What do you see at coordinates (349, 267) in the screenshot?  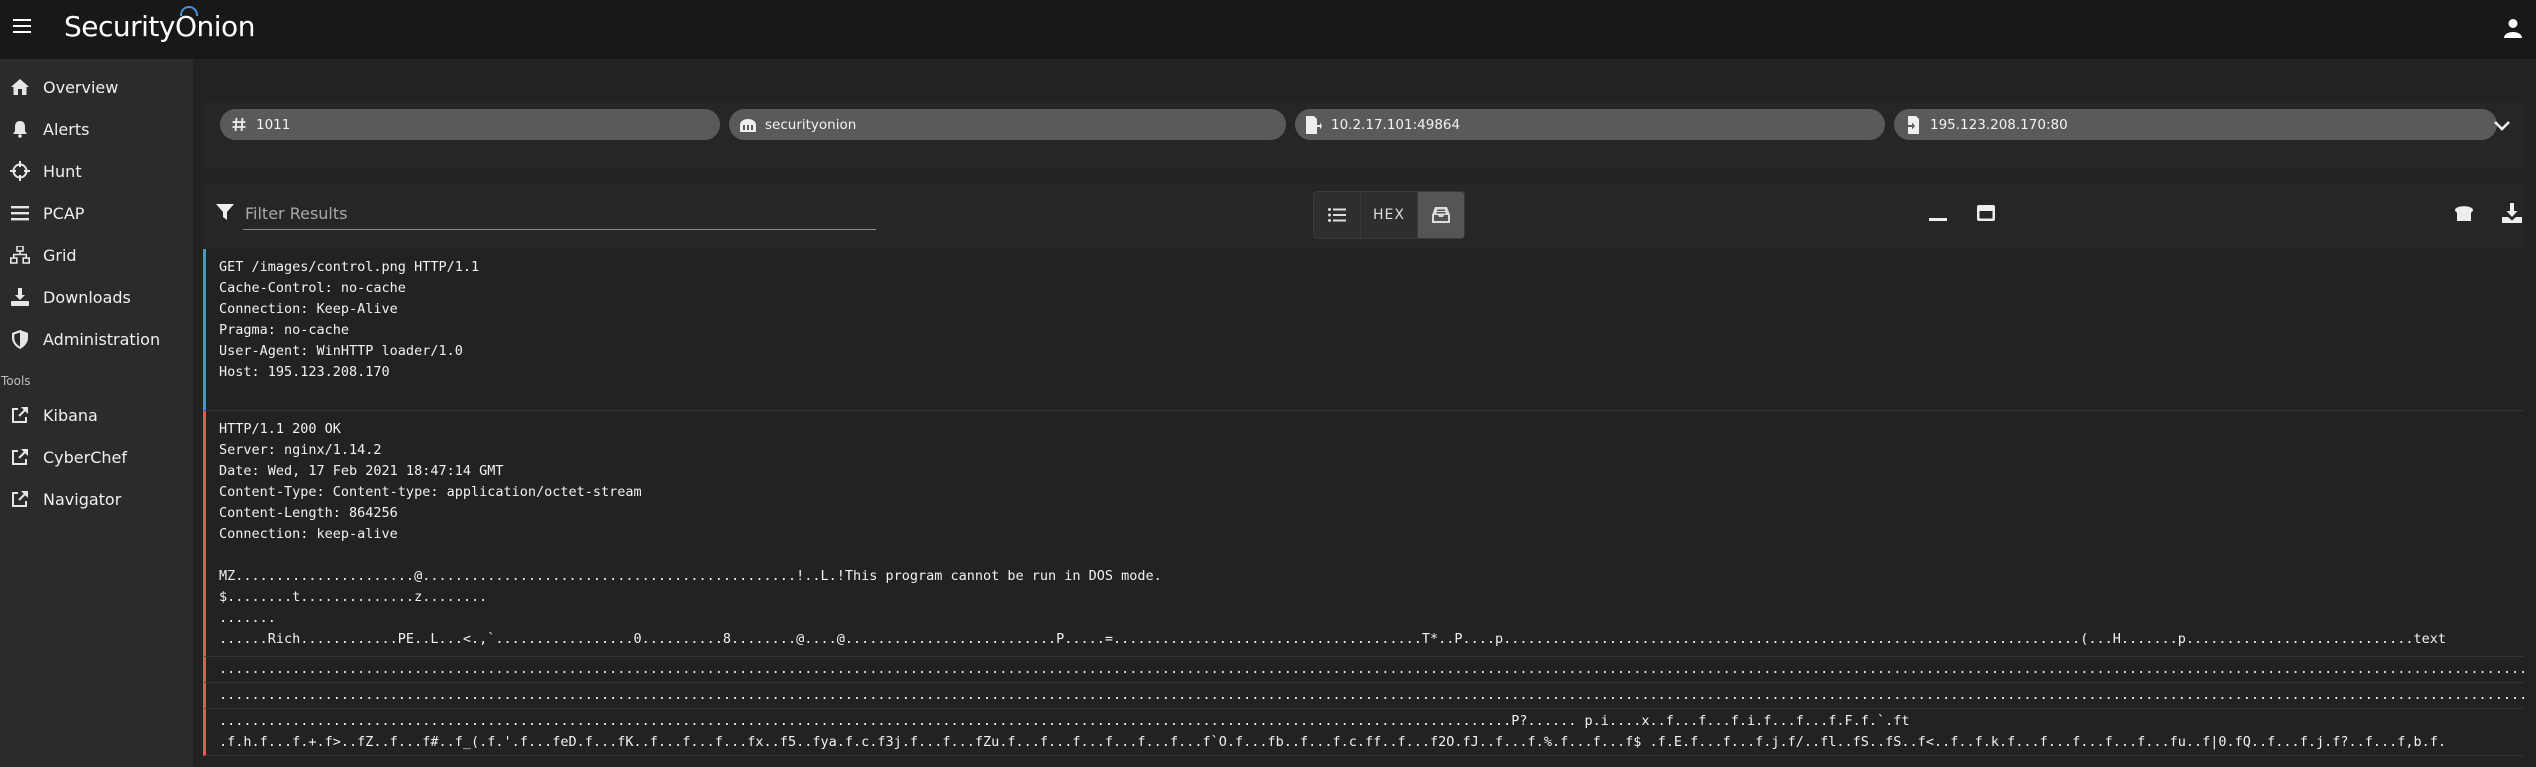 I see `request-line: GET /images/control.png HTTP/1.1` at bounding box center [349, 267].